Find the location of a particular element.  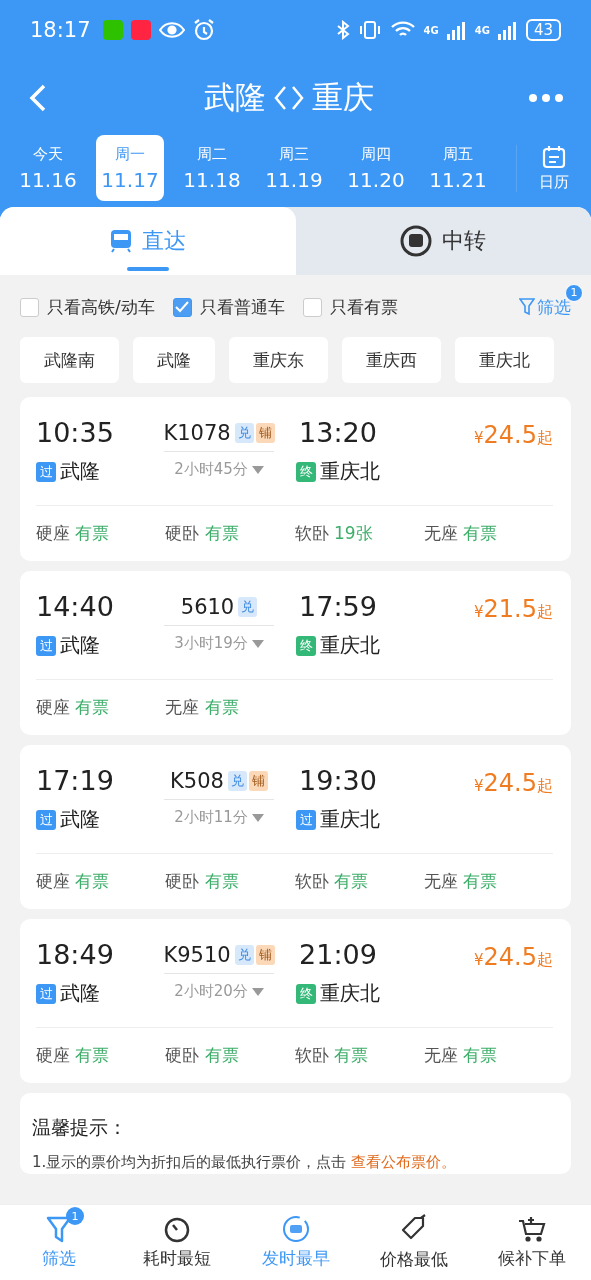

arrival-time: 13:20 is located at coordinates (338, 432).